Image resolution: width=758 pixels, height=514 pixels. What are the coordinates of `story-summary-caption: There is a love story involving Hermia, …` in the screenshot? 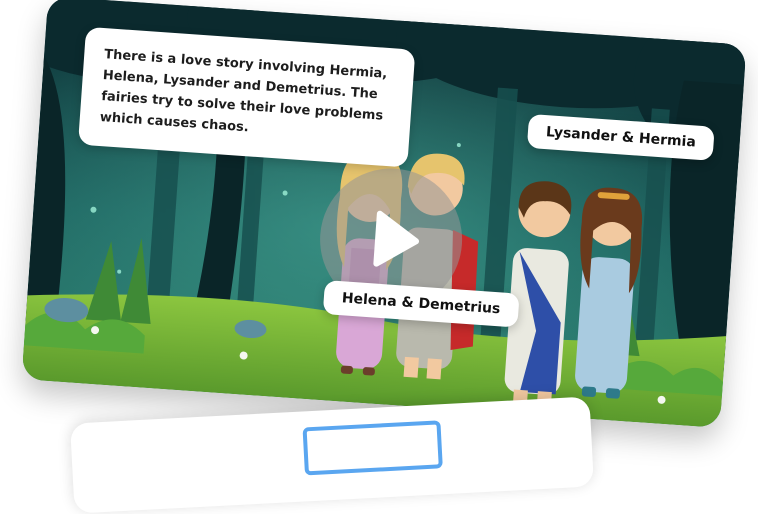 It's located at (246, 97).